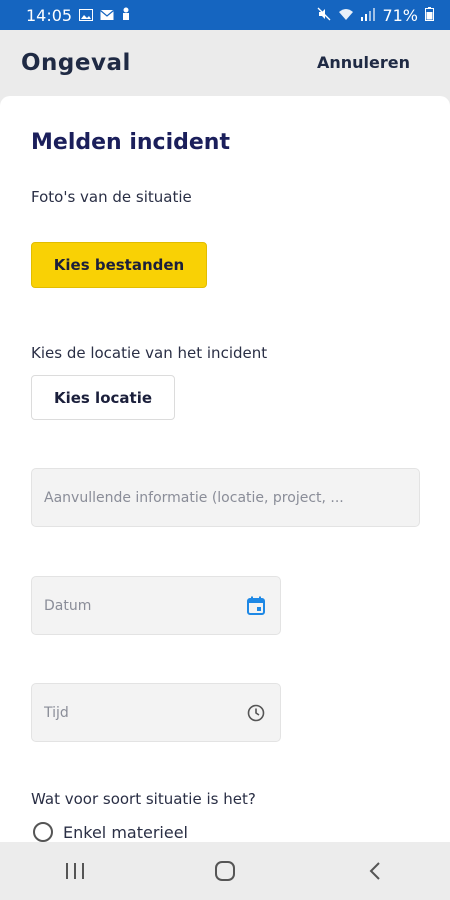 Image resolution: width=450 pixels, height=900 pixels. Describe the element at coordinates (76, 63) in the screenshot. I see `app-title: Ongeval` at that location.